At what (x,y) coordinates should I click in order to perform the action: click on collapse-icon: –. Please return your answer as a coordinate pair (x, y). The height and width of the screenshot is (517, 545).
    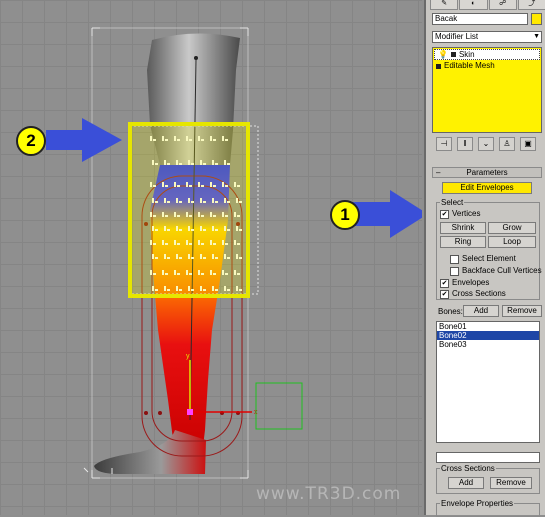
    Looking at the image, I should click on (438, 172).